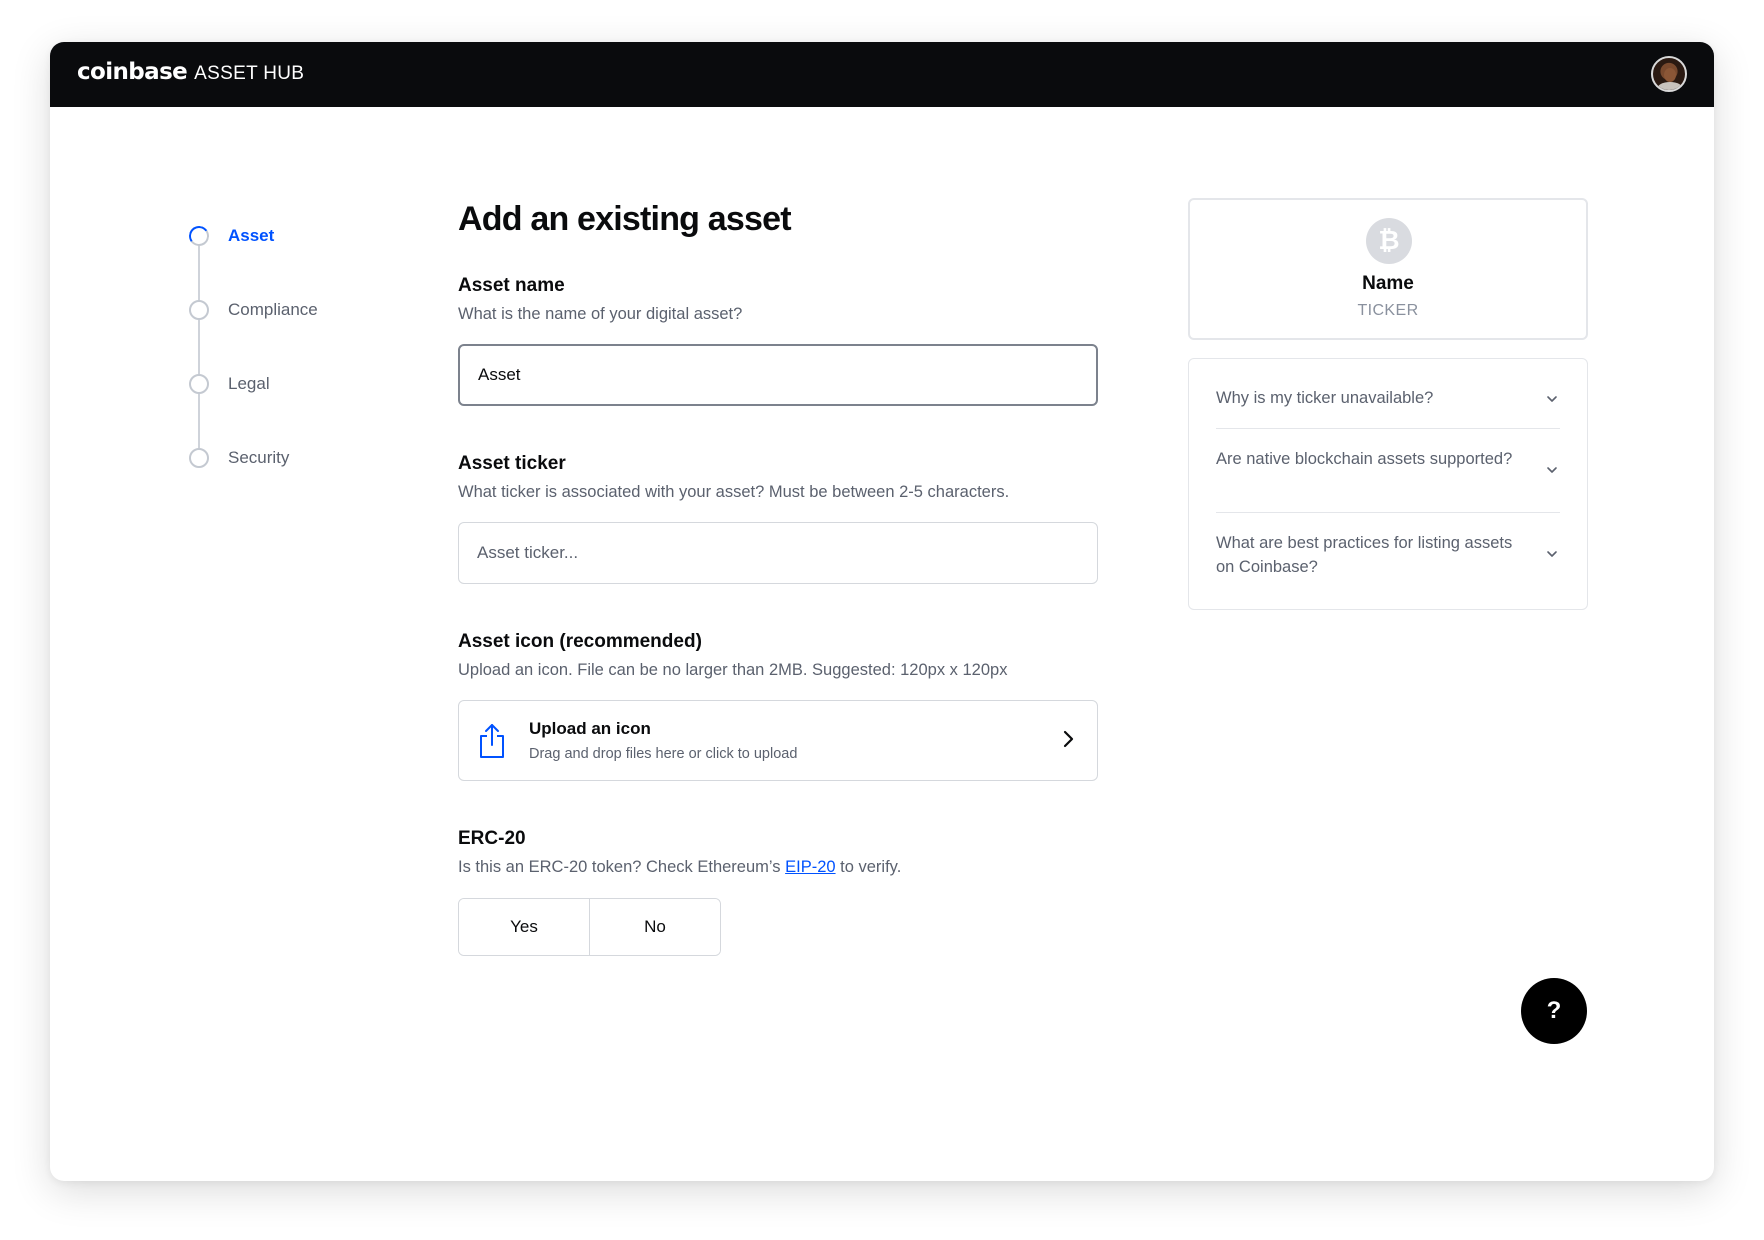 This screenshot has height=1240, width=1764. What do you see at coordinates (1554, 1011) in the screenshot?
I see `help-button: ?` at bounding box center [1554, 1011].